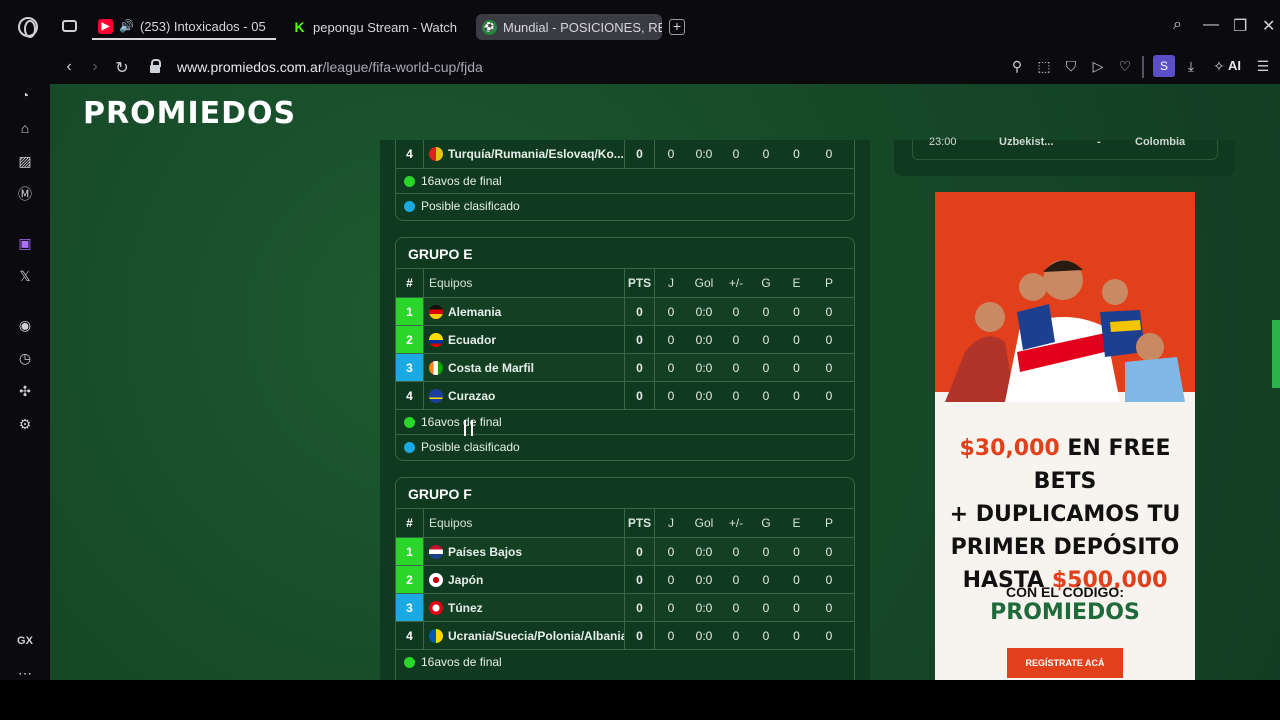 The width and height of the screenshot is (1280, 720). I want to click on table-row: 2 Japón 0 0 0:0 0 0 0 0, so click(625, 579).